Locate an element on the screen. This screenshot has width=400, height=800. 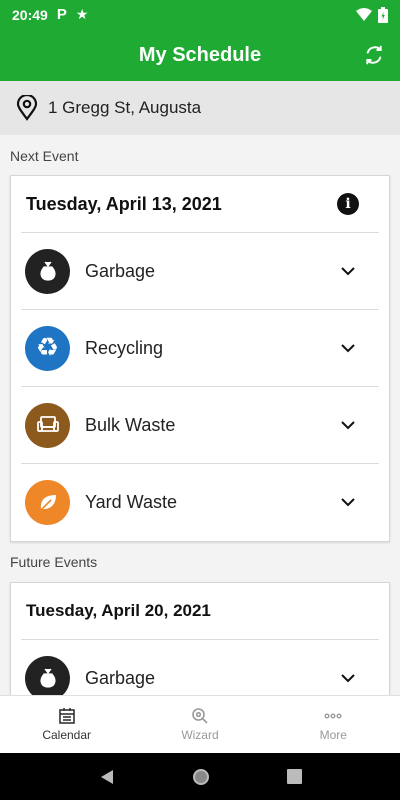
system-nav-bar is located at coordinates (200, 776).